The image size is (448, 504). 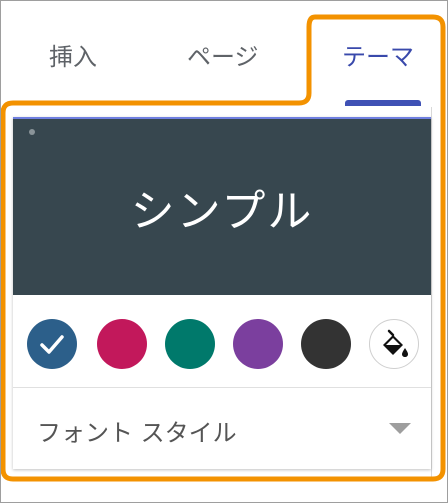 I want to click on color-swatch-teal, so click(x=190, y=344).